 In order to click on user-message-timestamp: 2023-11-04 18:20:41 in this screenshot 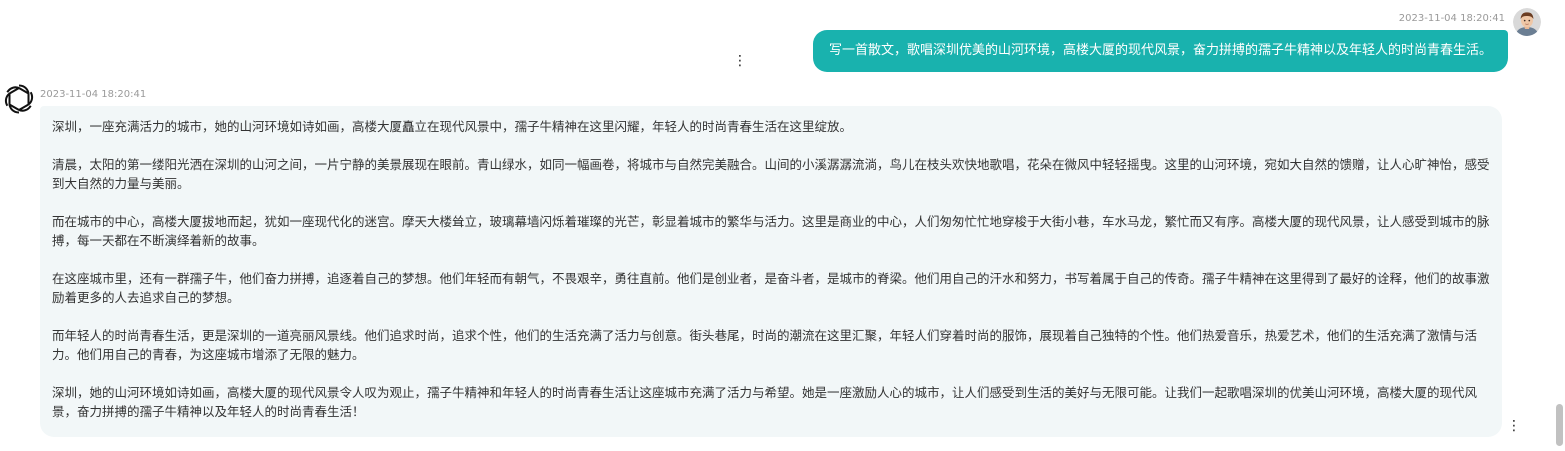, I will do `click(1451, 18)`.